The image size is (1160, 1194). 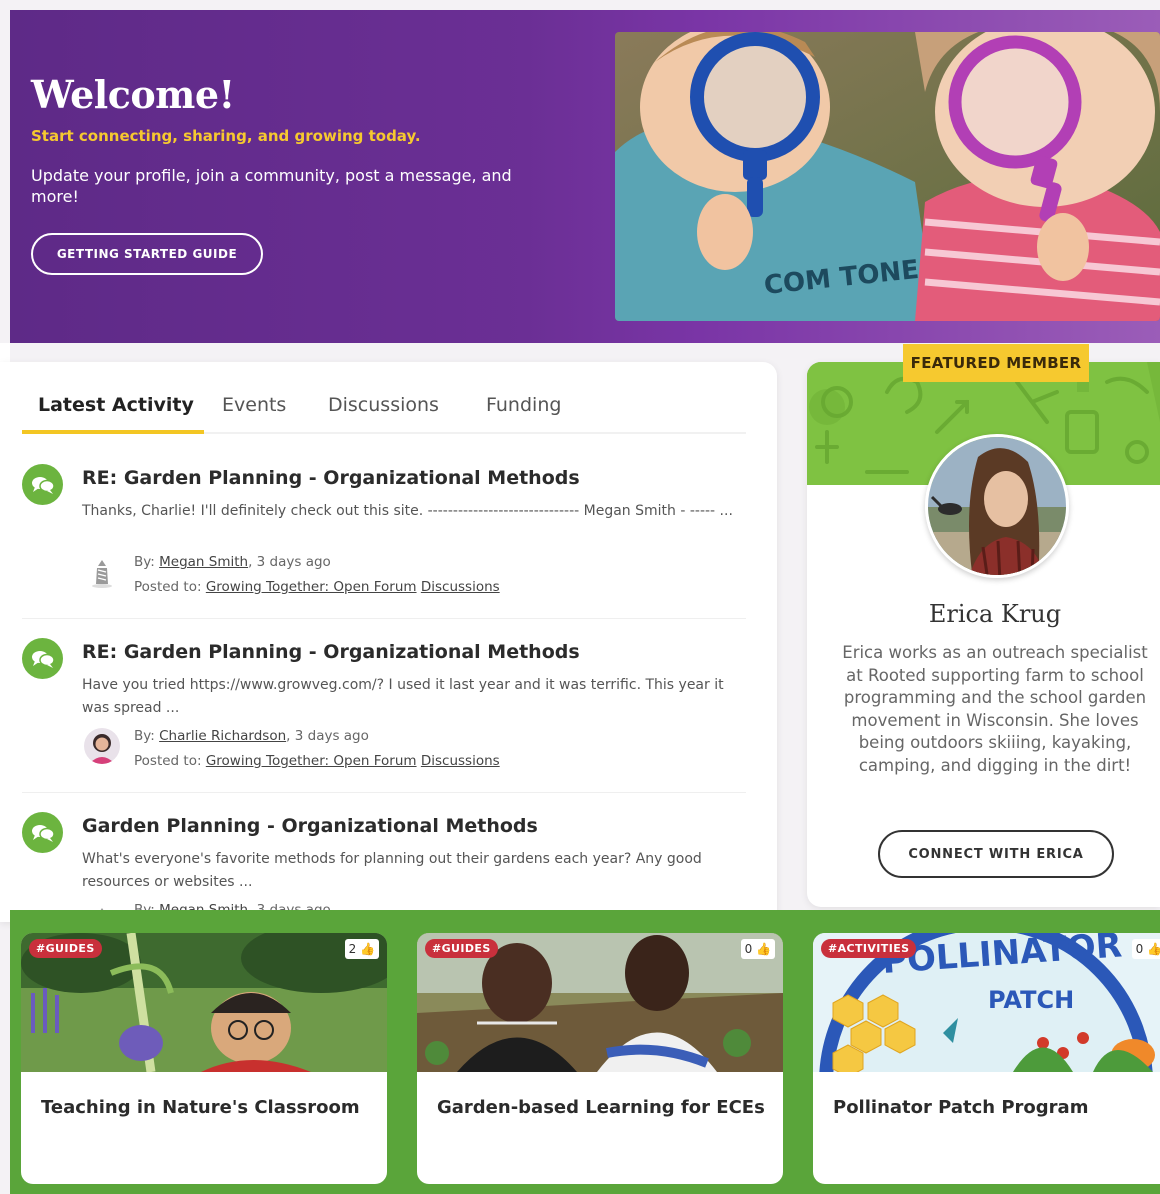 I want to click on getting-started-guide-button: GETTING STARTED GUIDE, so click(x=147, y=254).